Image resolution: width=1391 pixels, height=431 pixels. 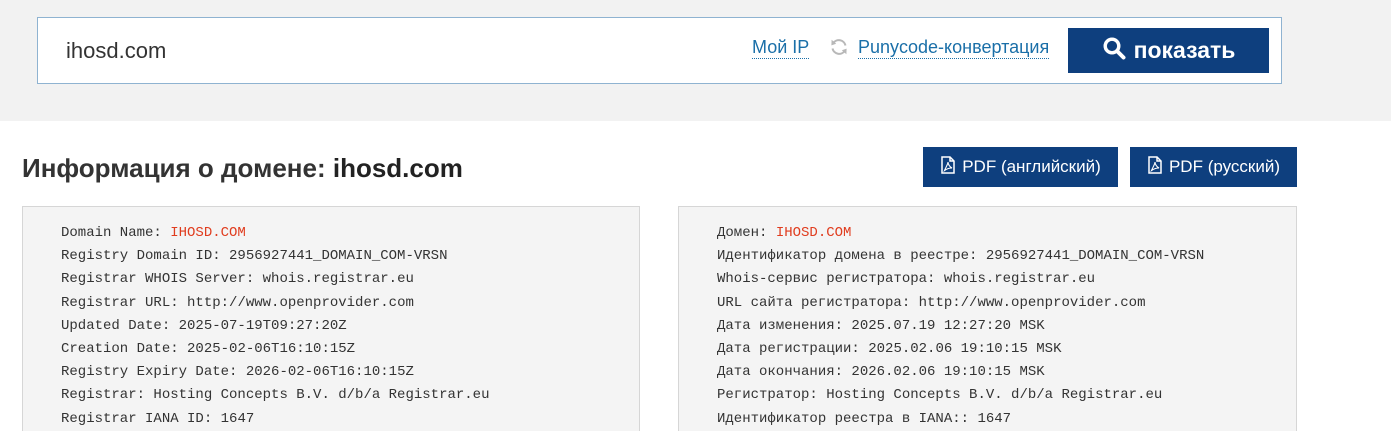 I want to click on pdf-english-button: PDF (английский), so click(x=1020, y=167).